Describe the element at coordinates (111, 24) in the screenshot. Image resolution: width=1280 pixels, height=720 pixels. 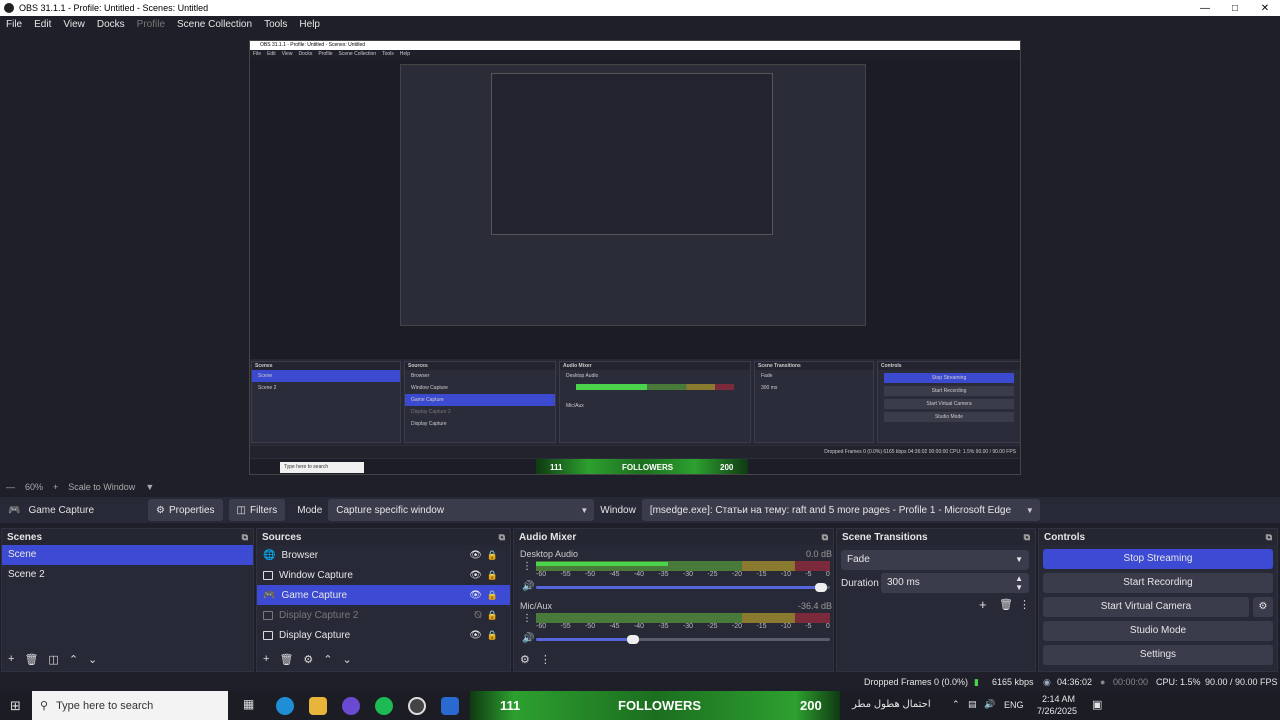
I see `menu-docks: Docks` at that location.